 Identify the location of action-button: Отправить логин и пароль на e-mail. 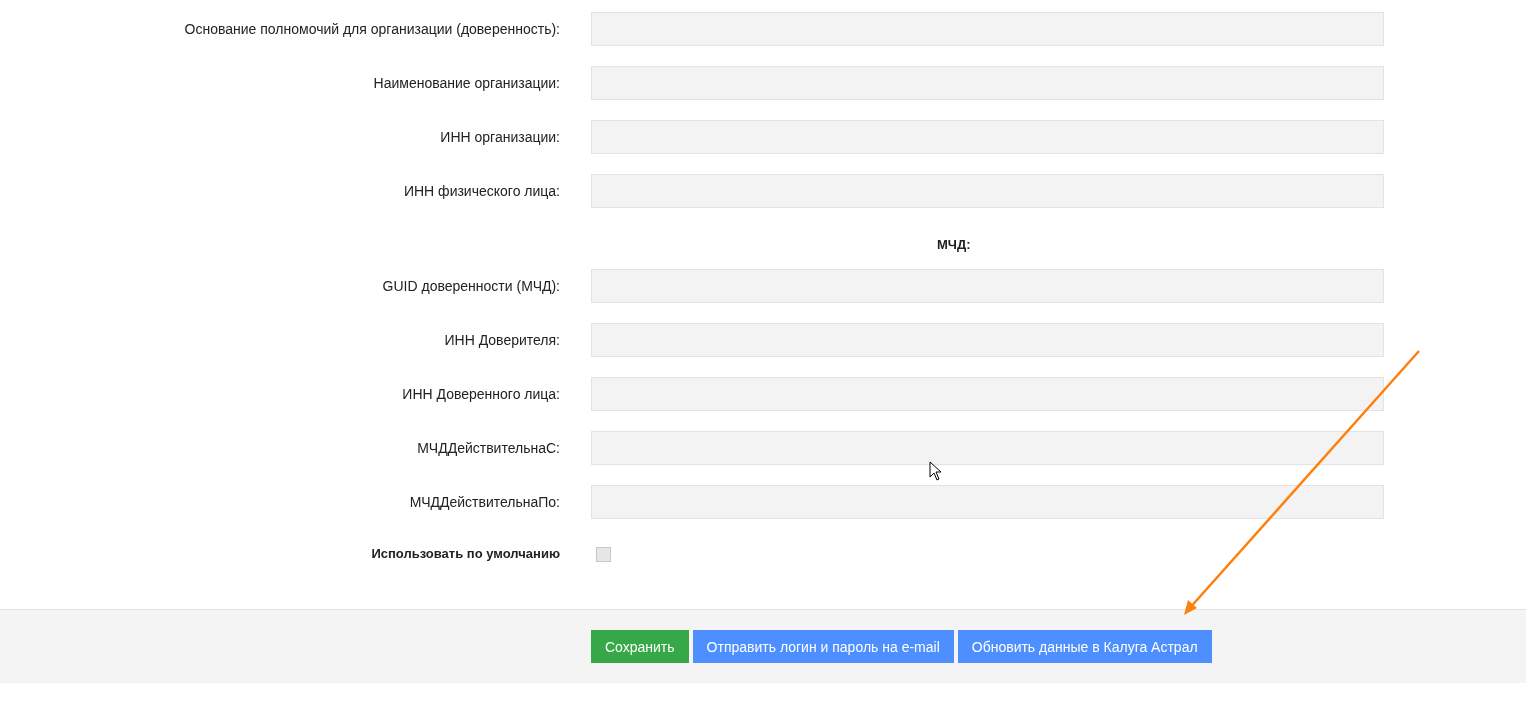
(823, 646).